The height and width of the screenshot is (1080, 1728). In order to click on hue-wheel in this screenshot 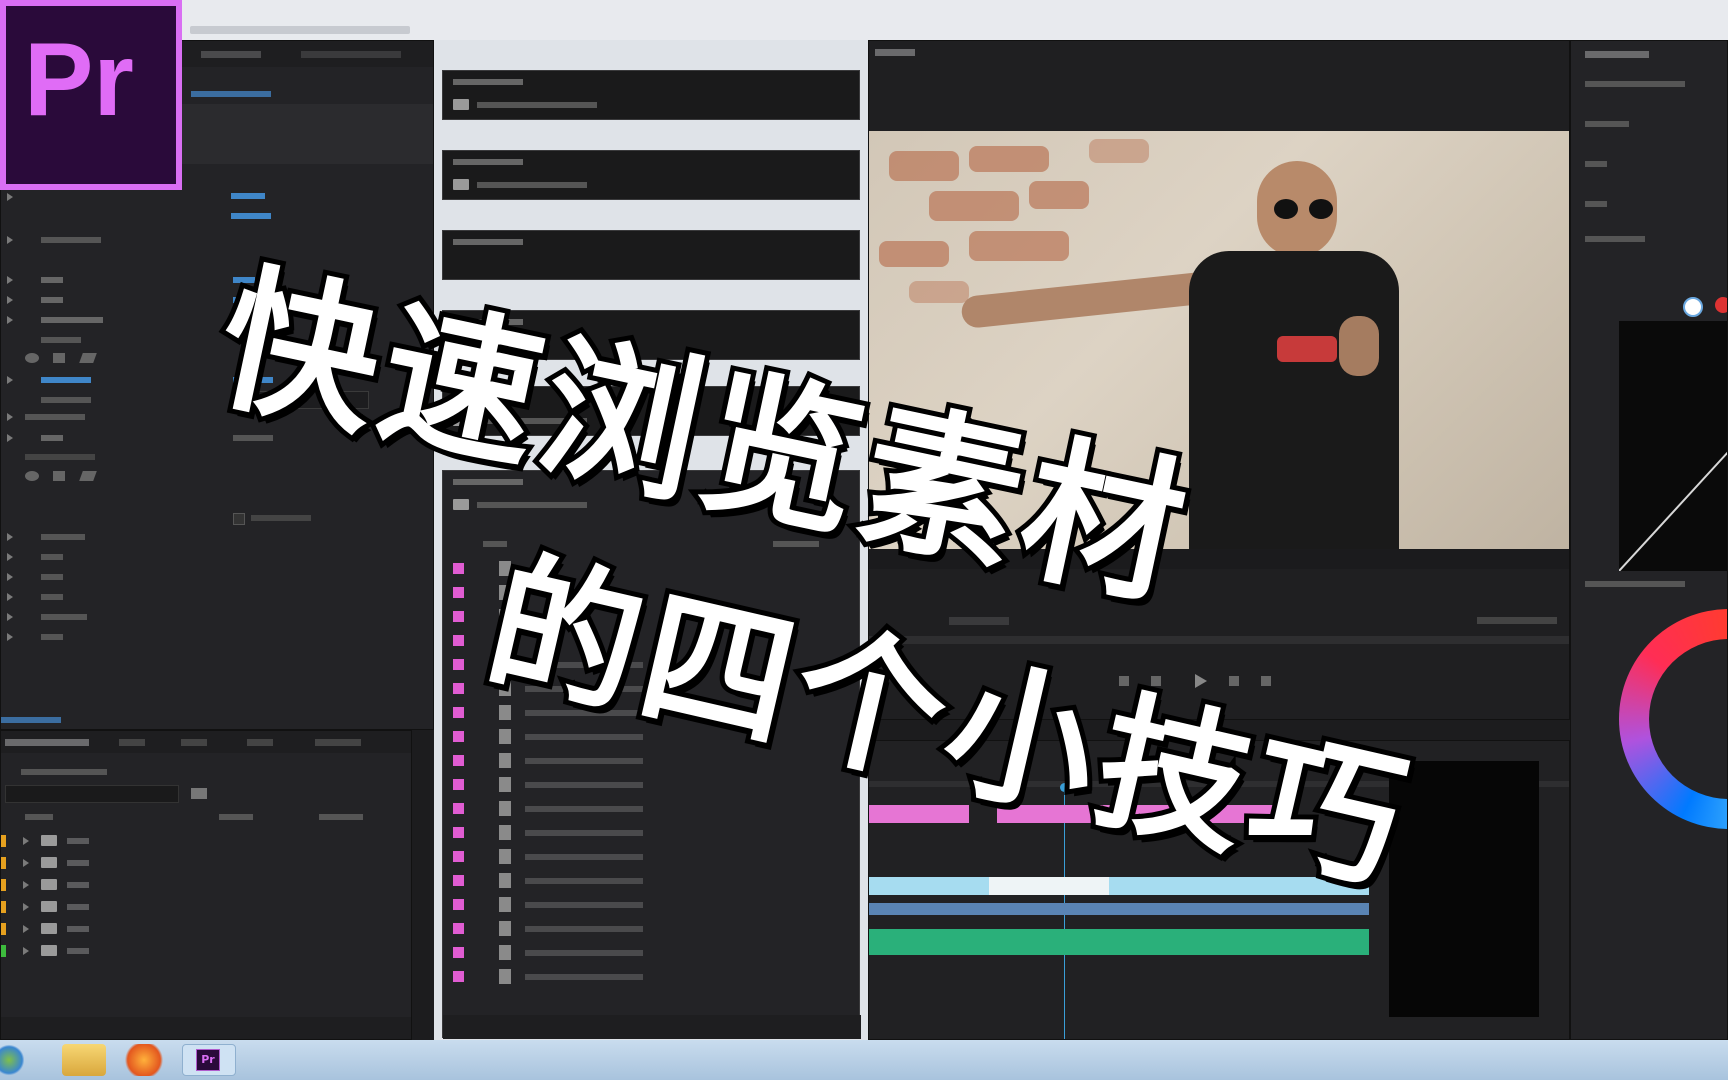, I will do `click(1673, 719)`.